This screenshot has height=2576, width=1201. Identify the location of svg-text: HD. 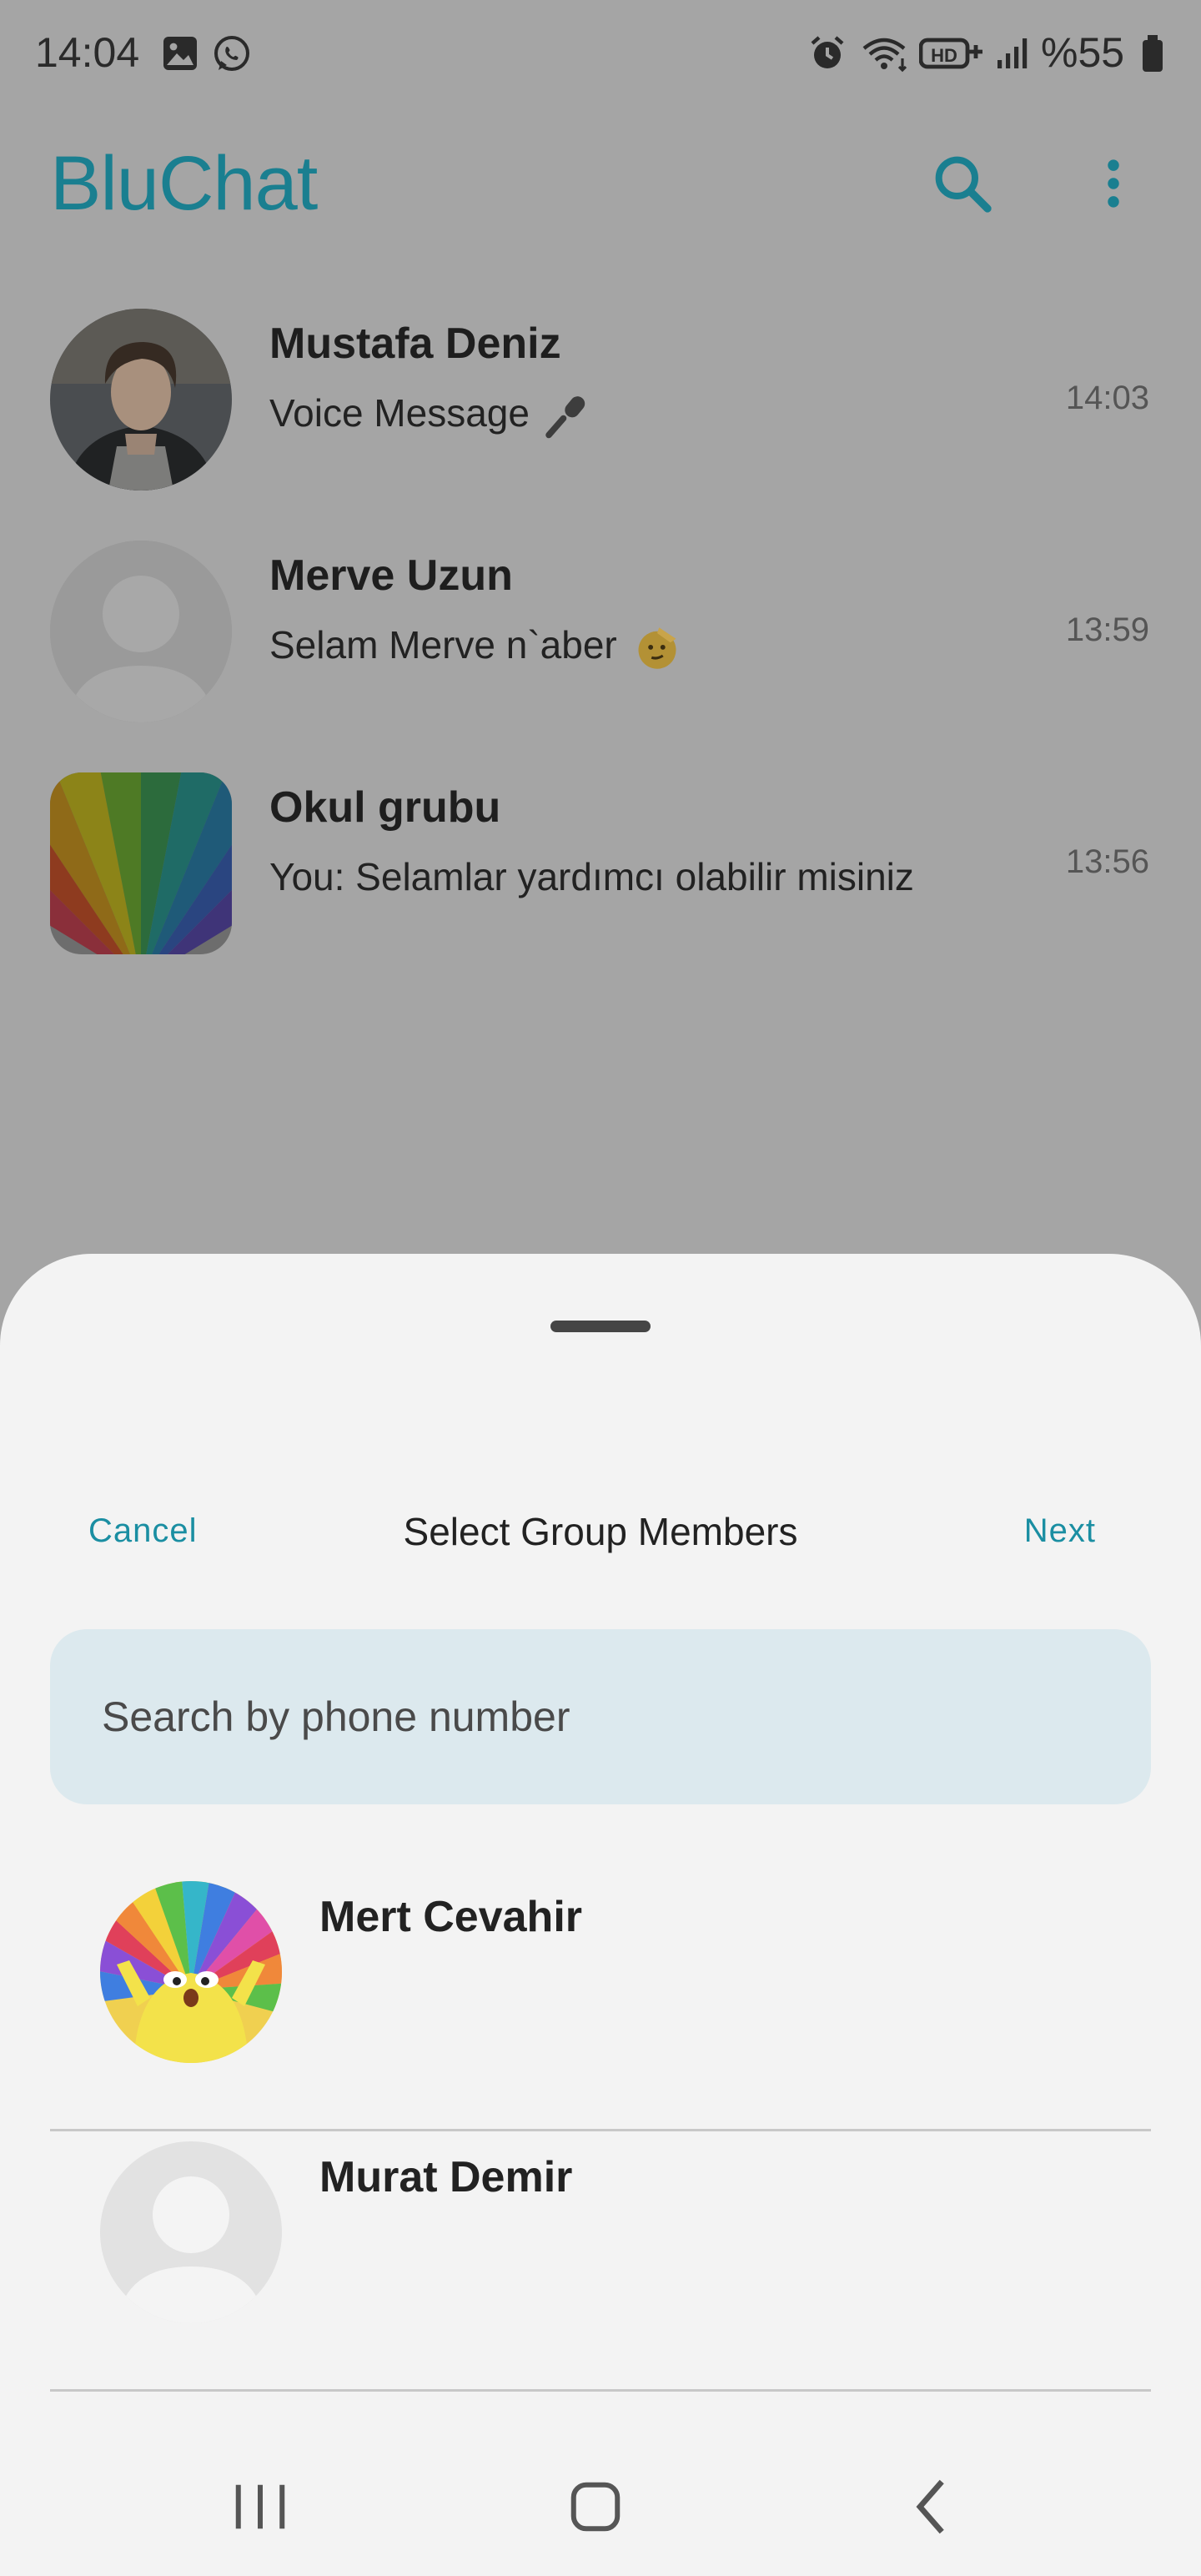
(944, 55).